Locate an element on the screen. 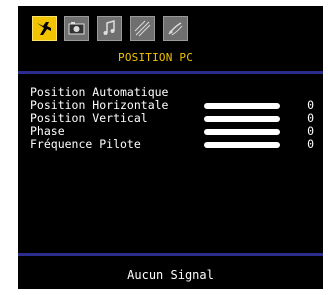 This screenshot has height=295, width=328. tab-installation is located at coordinates (175, 28).